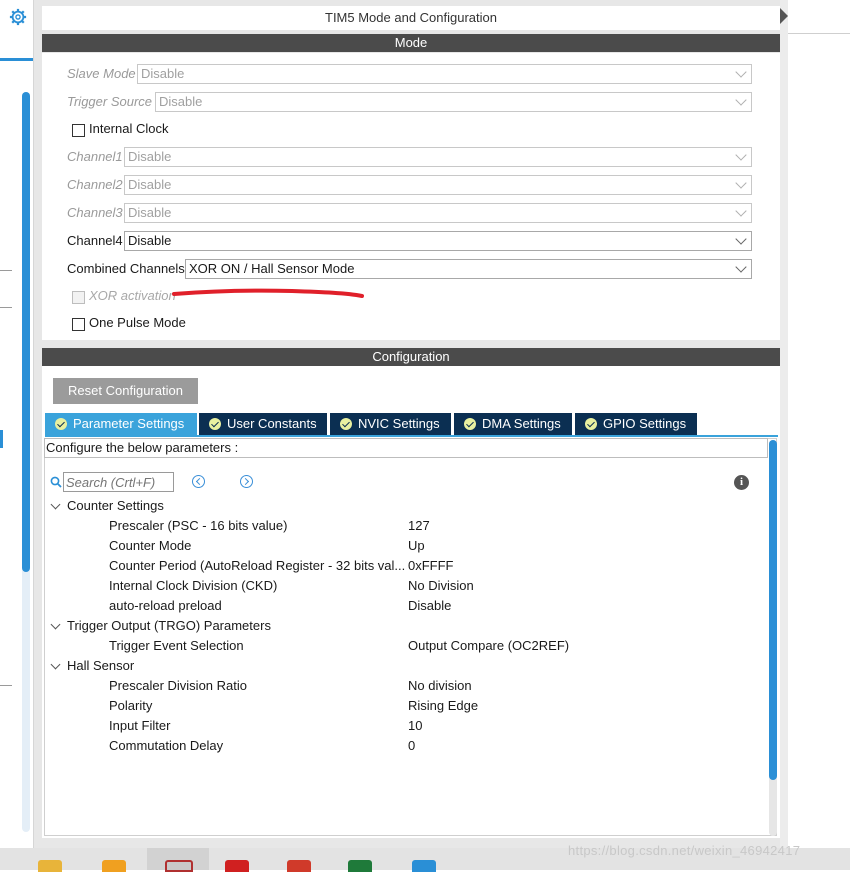  Describe the element at coordinates (468, 269) in the screenshot. I see `combined-channels-select: XOR ON / Hall Sensor Mode` at that location.